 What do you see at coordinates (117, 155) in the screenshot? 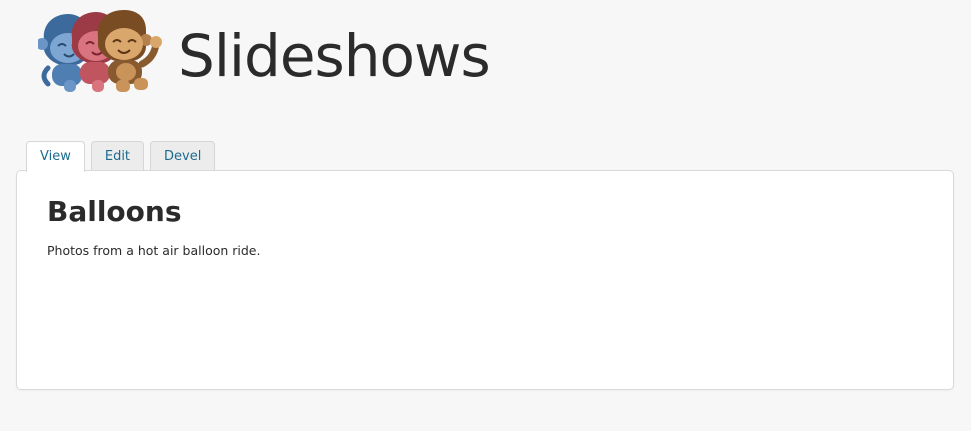
I see `tab-edit: Edit` at bounding box center [117, 155].